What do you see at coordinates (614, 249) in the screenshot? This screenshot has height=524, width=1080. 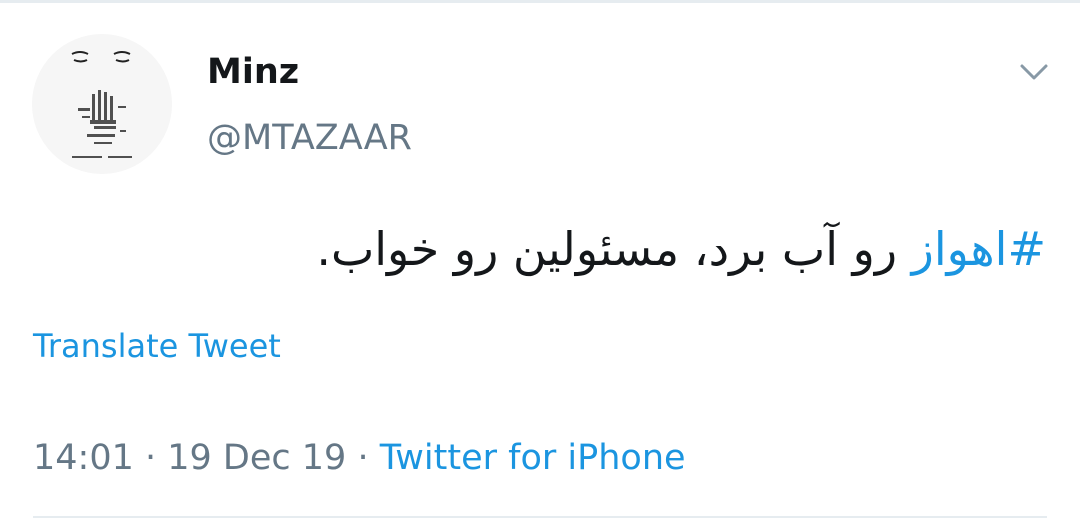 I see `tweet-body-text: رو آب برد، مسئولین رو خواب.` at bounding box center [614, 249].